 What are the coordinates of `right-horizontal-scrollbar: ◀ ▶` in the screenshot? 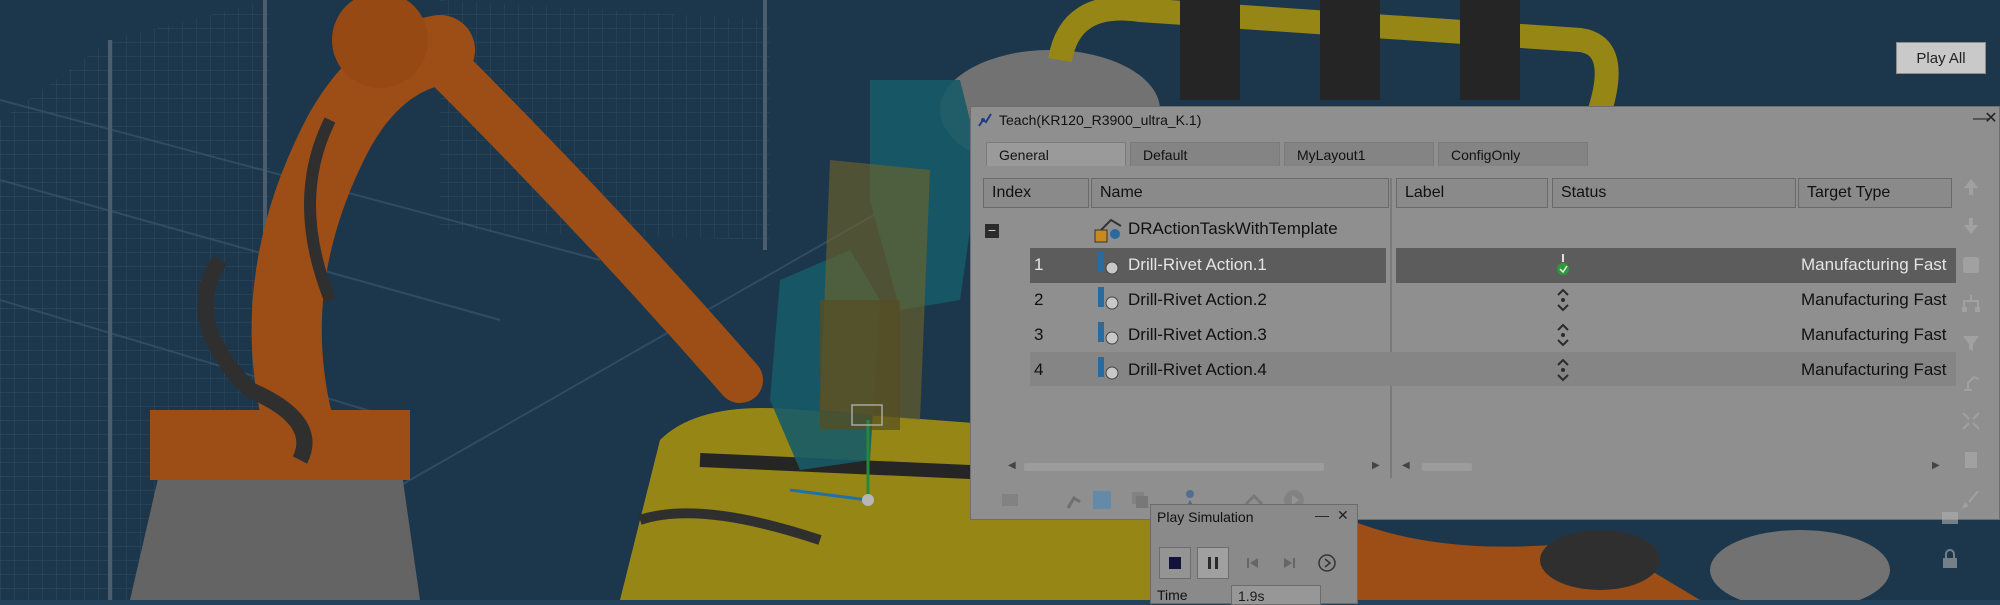 It's located at (1672, 467).